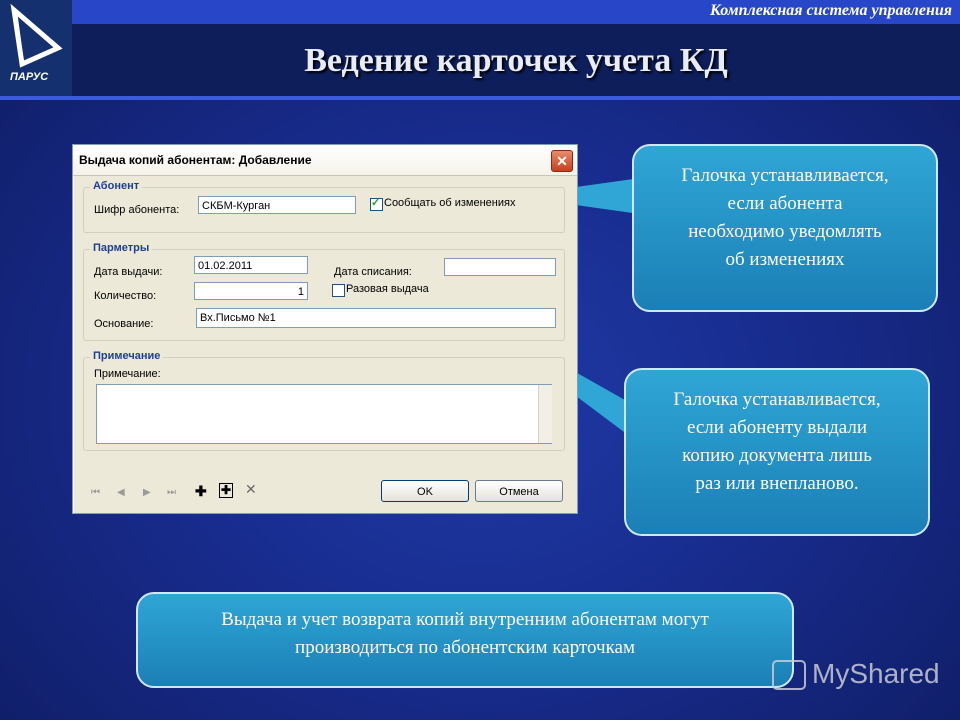 The width and height of the screenshot is (960, 720). Describe the element at coordinates (125, 296) in the screenshot. I see `quantity-label: Количество:` at that location.